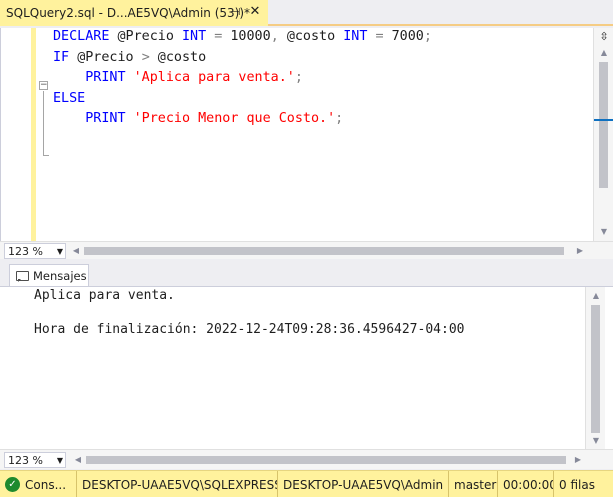  I want to click on pin-icon: ⊣, so click(236, 13).